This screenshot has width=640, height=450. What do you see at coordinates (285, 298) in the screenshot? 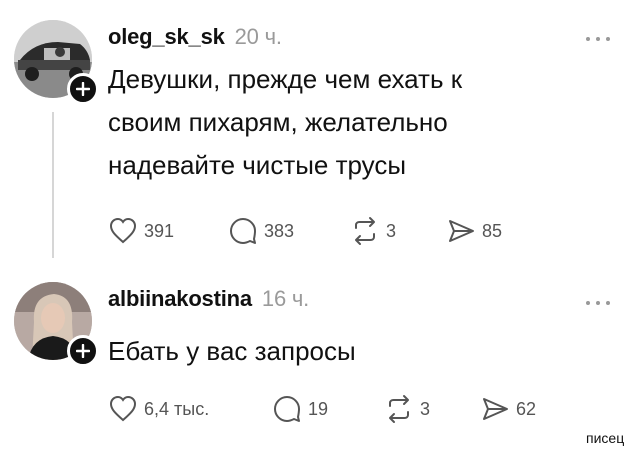
I see `timestamp: 16 ч.` at bounding box center [285, 298].